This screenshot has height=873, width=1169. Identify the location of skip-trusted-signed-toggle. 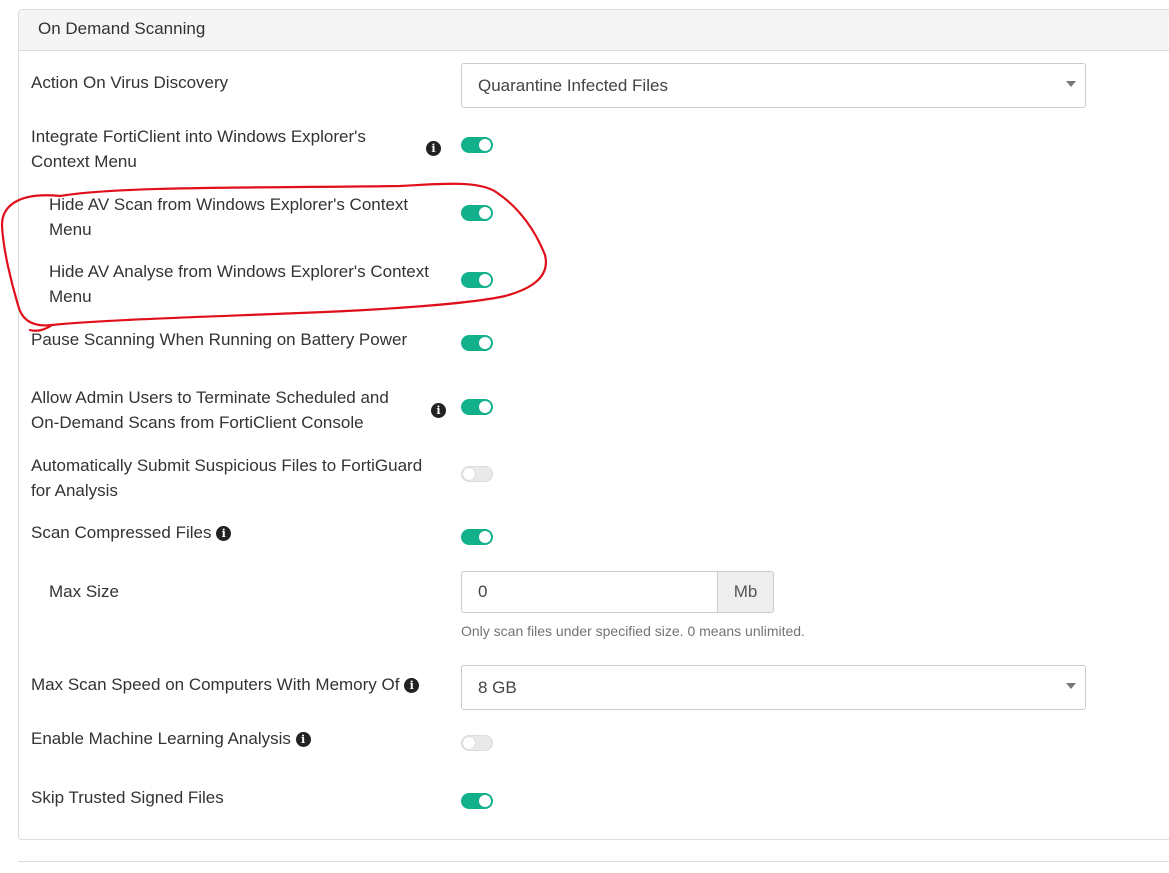
(477, 801).